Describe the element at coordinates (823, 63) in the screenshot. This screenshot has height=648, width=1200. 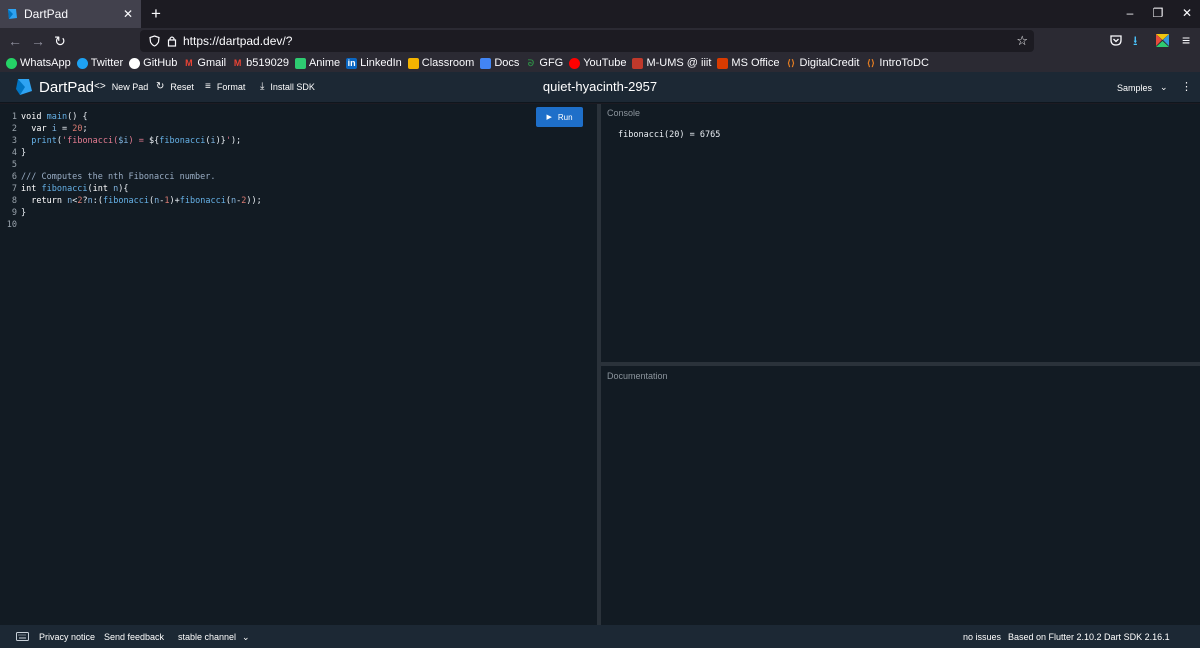
I see `bookmark-digitalcredit: ⟨⟩ DigitalCredit` at that location.